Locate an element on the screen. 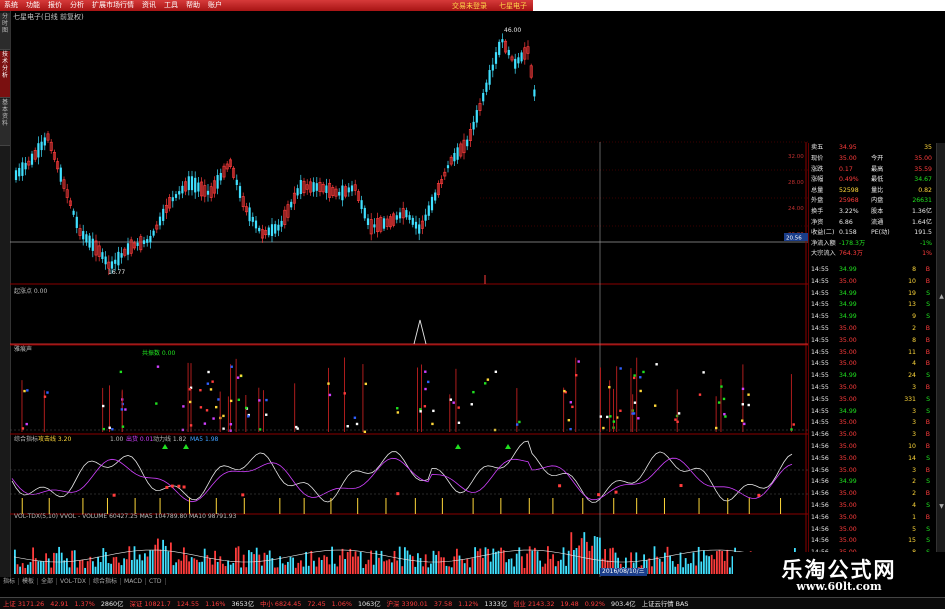  quote-row: 换手 3.22% 股本 1.36亿 is located at coordinates (872, 212).